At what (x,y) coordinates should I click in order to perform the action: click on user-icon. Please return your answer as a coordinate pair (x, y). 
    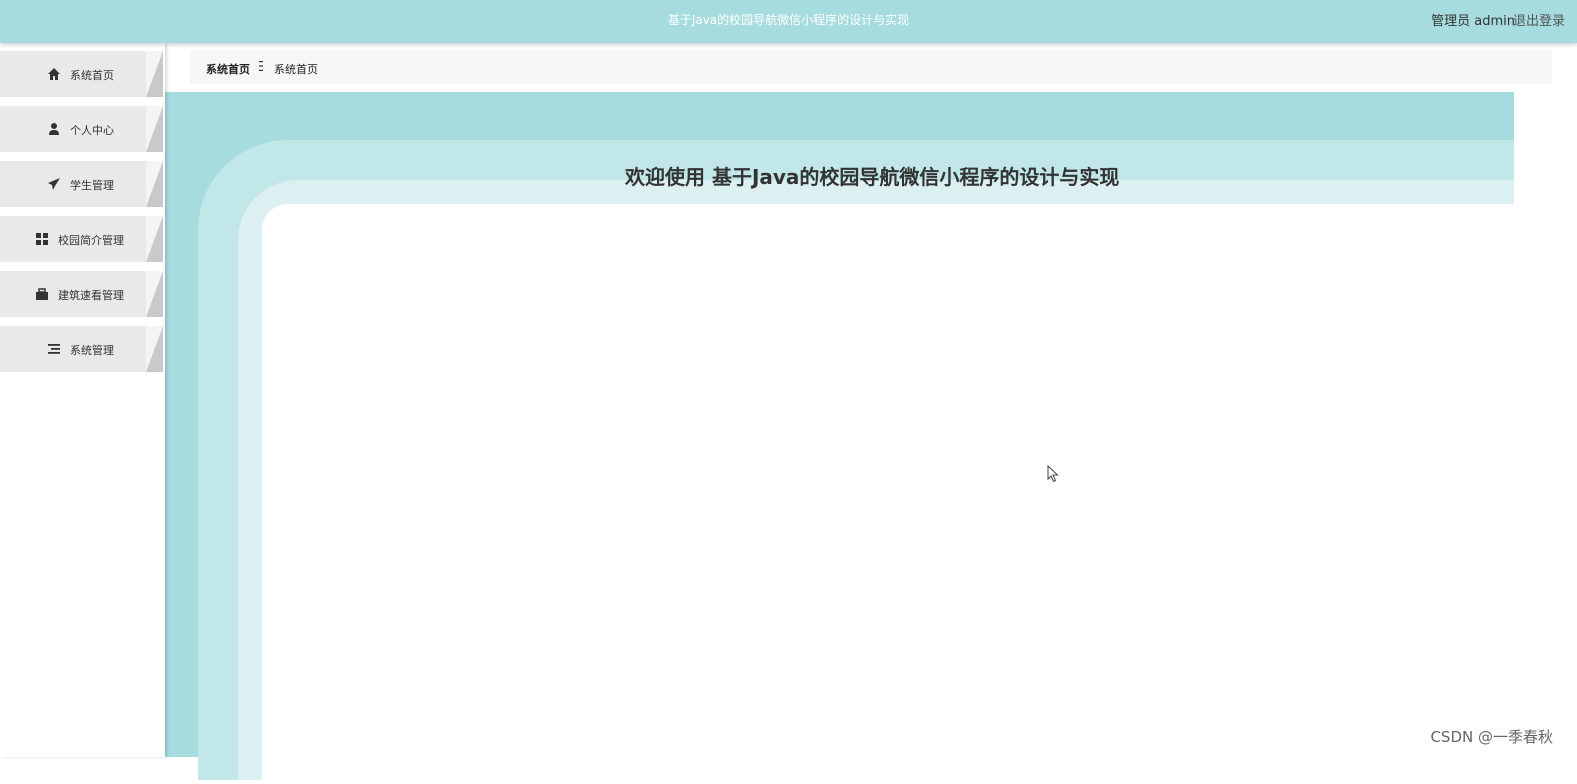
    Looking at the image, I should click on (54, 129).